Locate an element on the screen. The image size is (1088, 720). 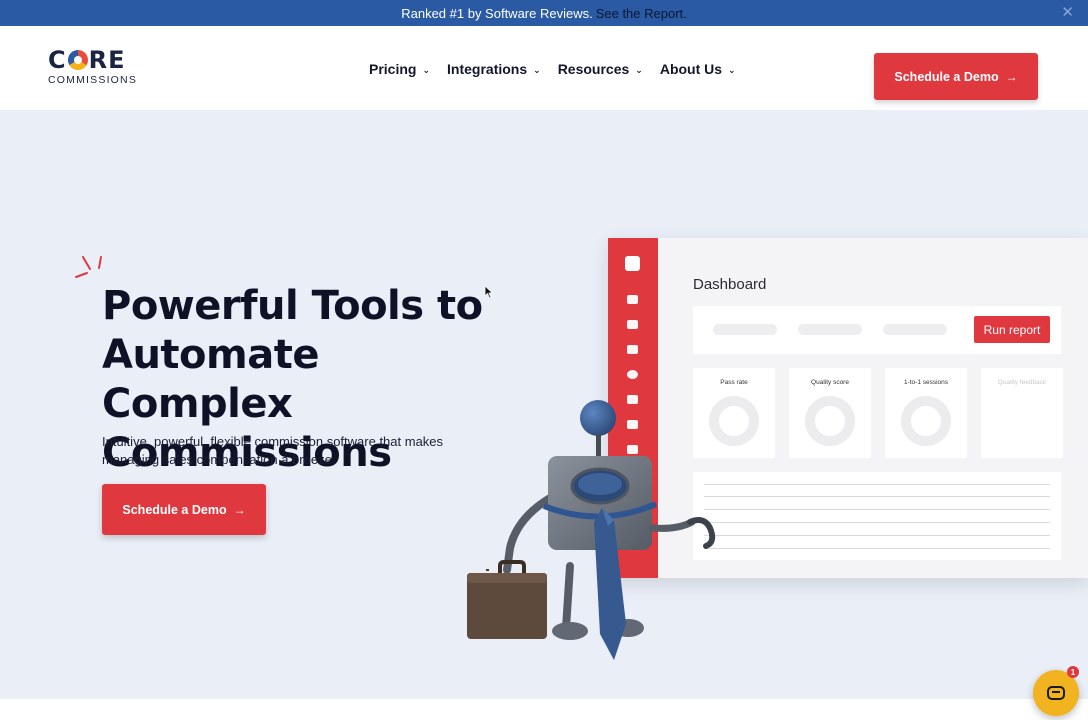
nav-item-label: Resources is located at coordinates (593, 69).